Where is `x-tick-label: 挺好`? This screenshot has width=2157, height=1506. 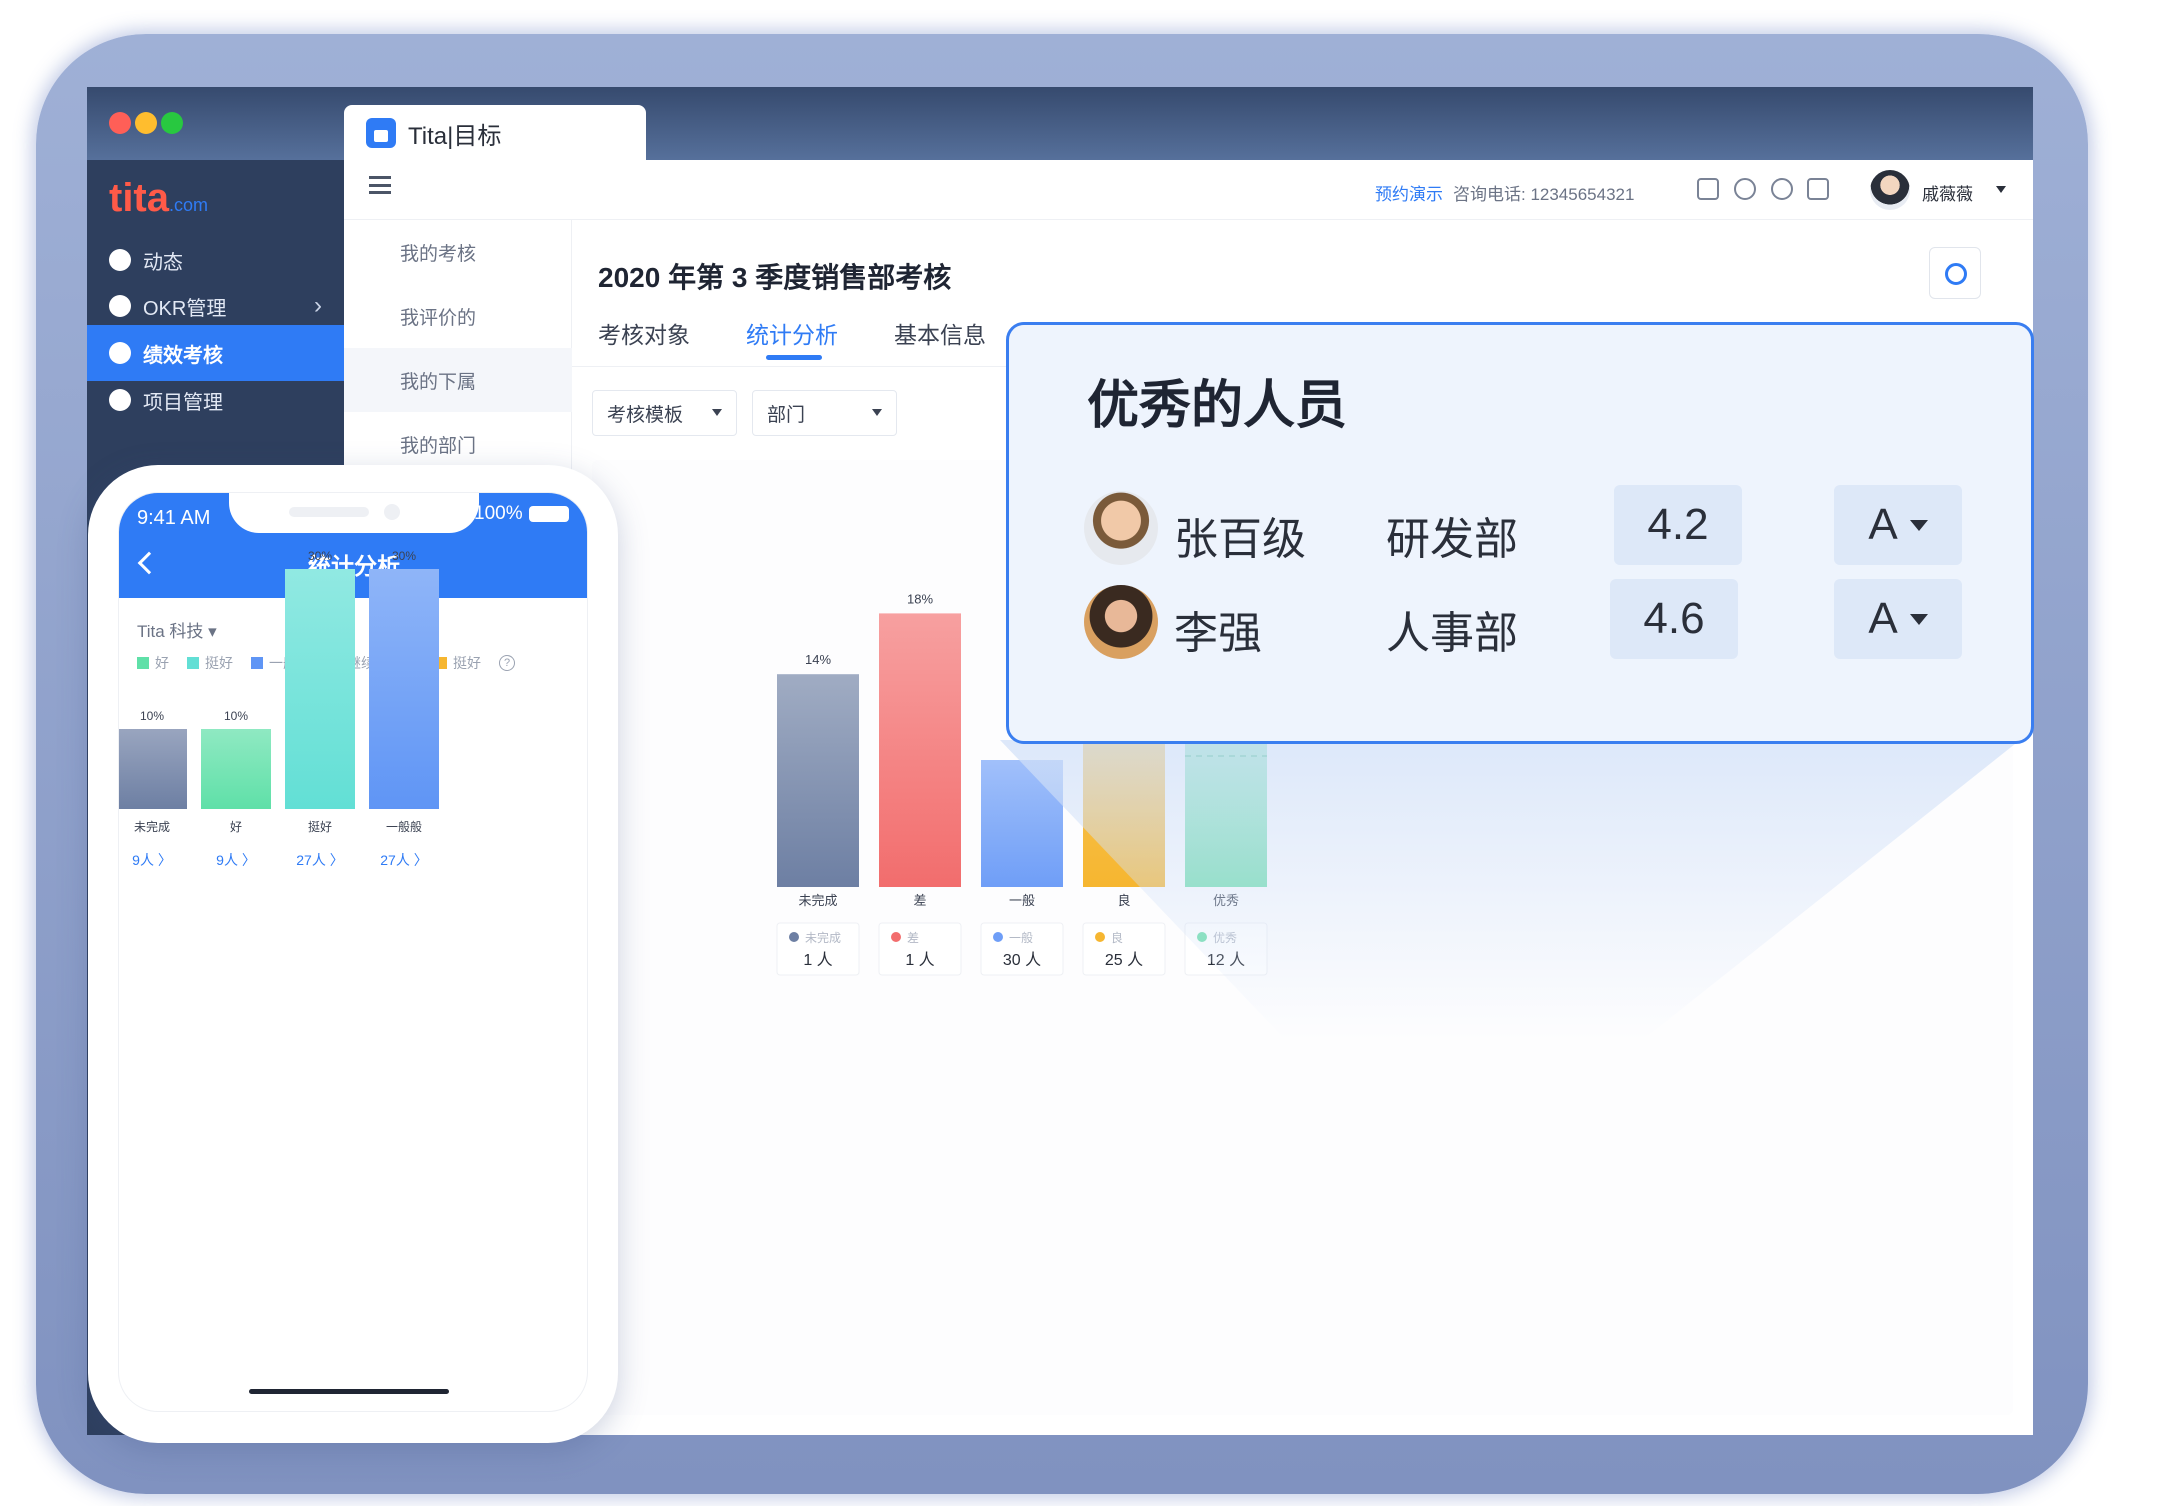 x-tick-label: 挺好 is located at coordinates (320, 826).